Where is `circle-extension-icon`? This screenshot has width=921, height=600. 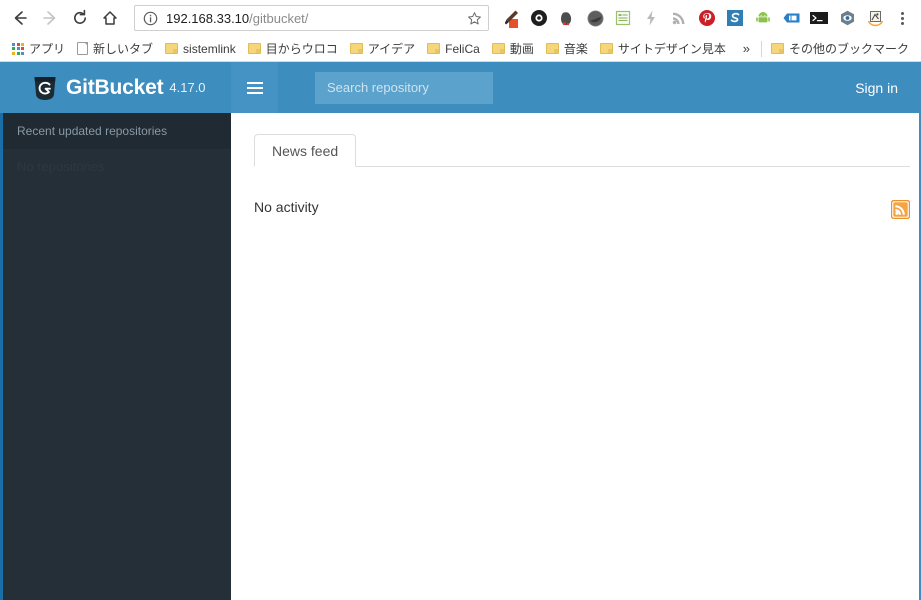
circle-extension-icon is located at coordinates (595, 18).